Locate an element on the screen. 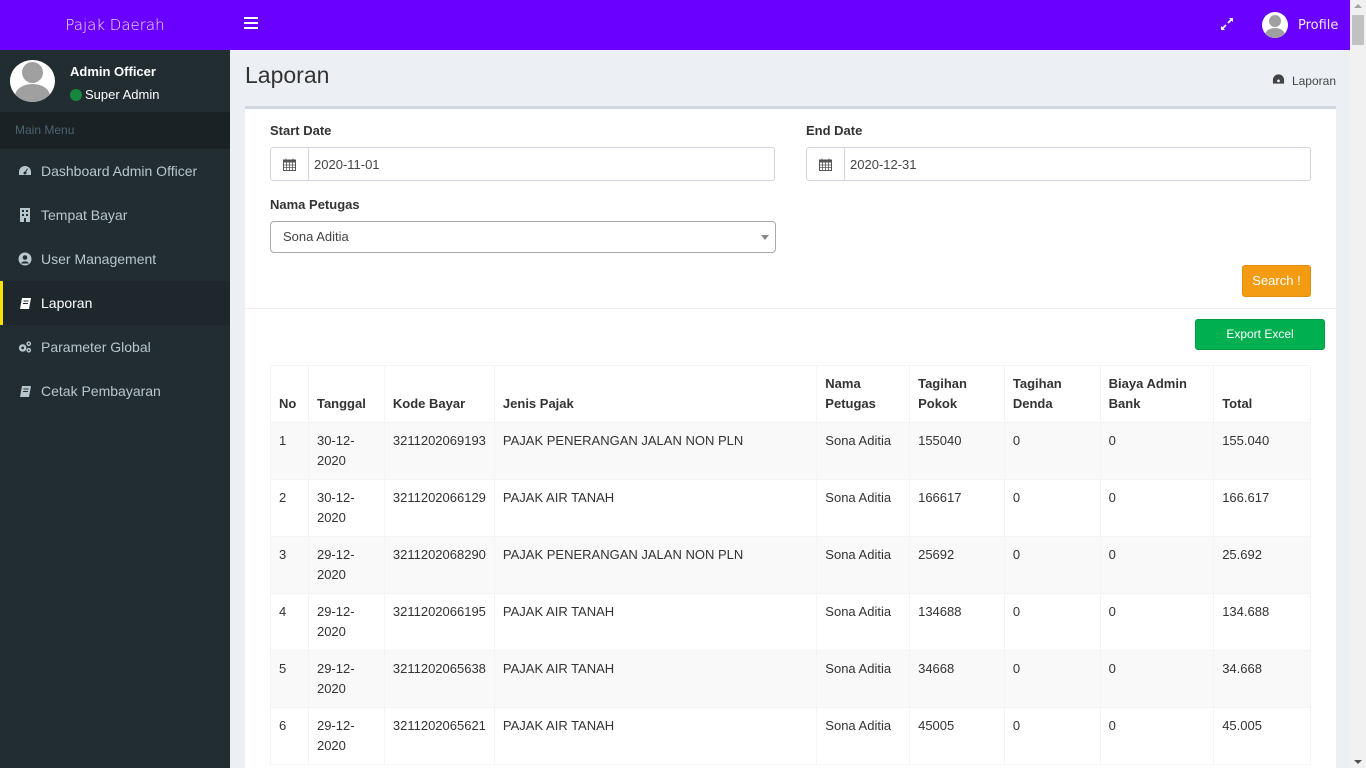 This screenshot has width=1366, height=768. content-header: Laporan Laporan is located at coordinates (790, 78).